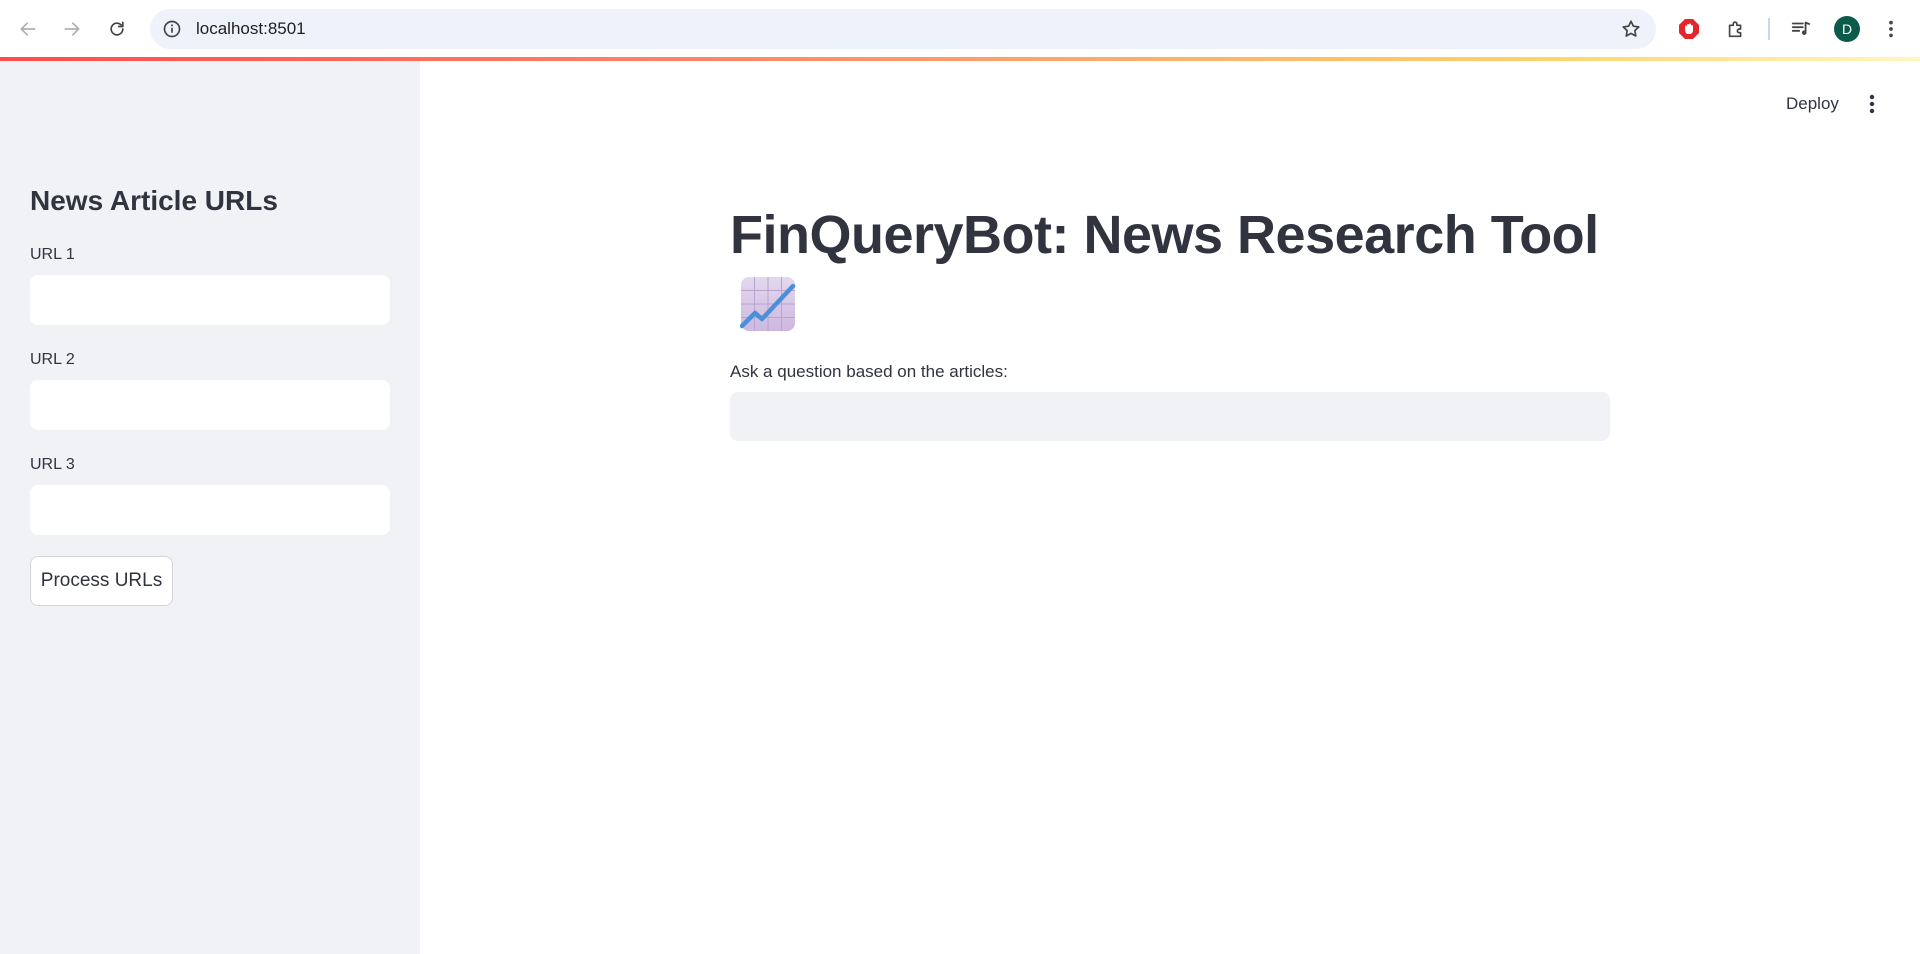 The width and height of the screenshot is (1920, 954). Describe the element at coordinates (52, 254) in the screenshot. I see `url-1-label: URL 1` at that location.